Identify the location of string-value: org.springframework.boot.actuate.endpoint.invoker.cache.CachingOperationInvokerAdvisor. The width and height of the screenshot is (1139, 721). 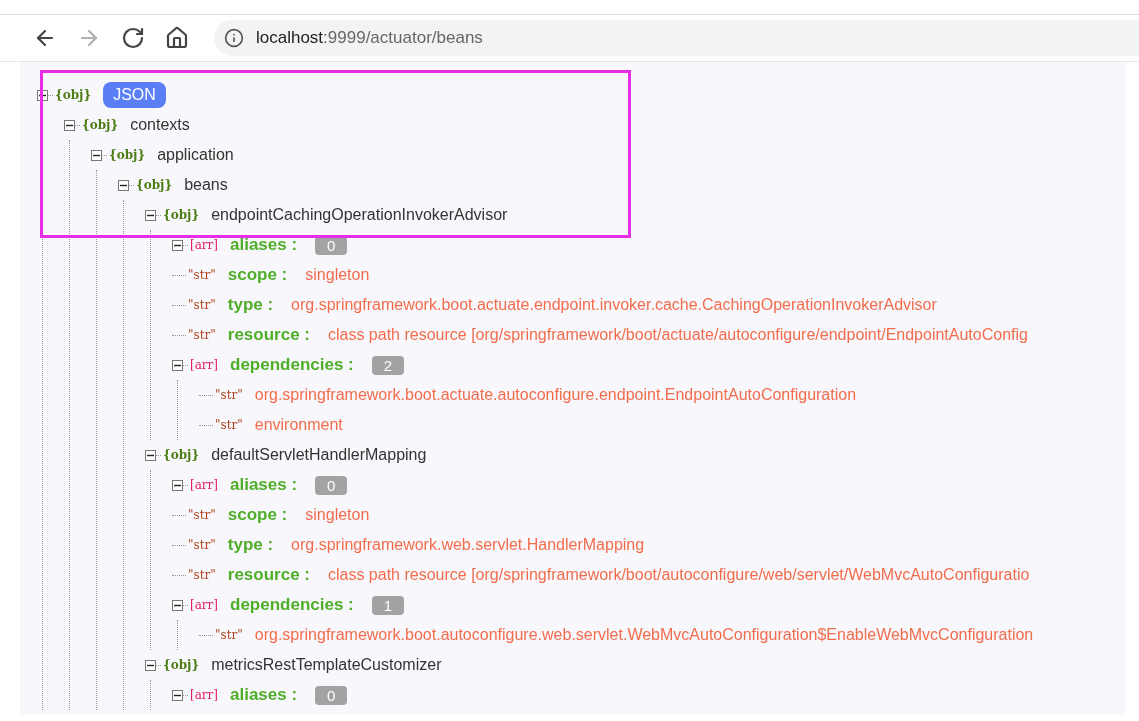
(614, 305).